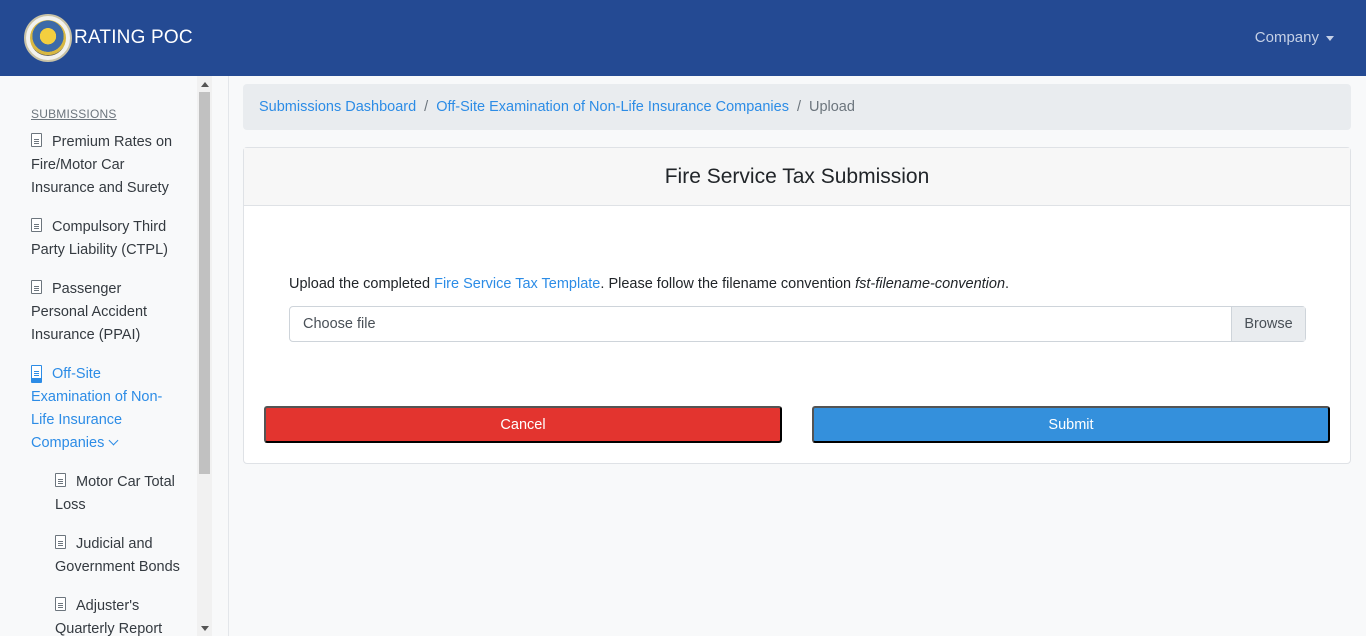 The height and width of the screenshot is (636, 1366). Describe the element at coordinates (1286, 37) in the screenshot. I see `company-dropdown-label: Company` at that location.